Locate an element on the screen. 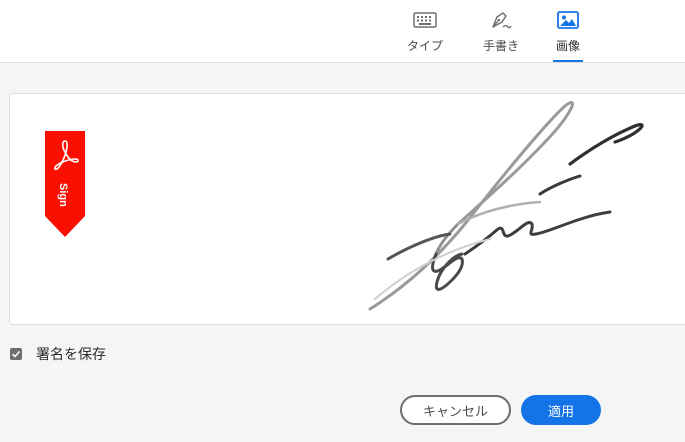 This screenshot has height=442, width=685. tab-type: タイプ is located at coordinates (425, 36).